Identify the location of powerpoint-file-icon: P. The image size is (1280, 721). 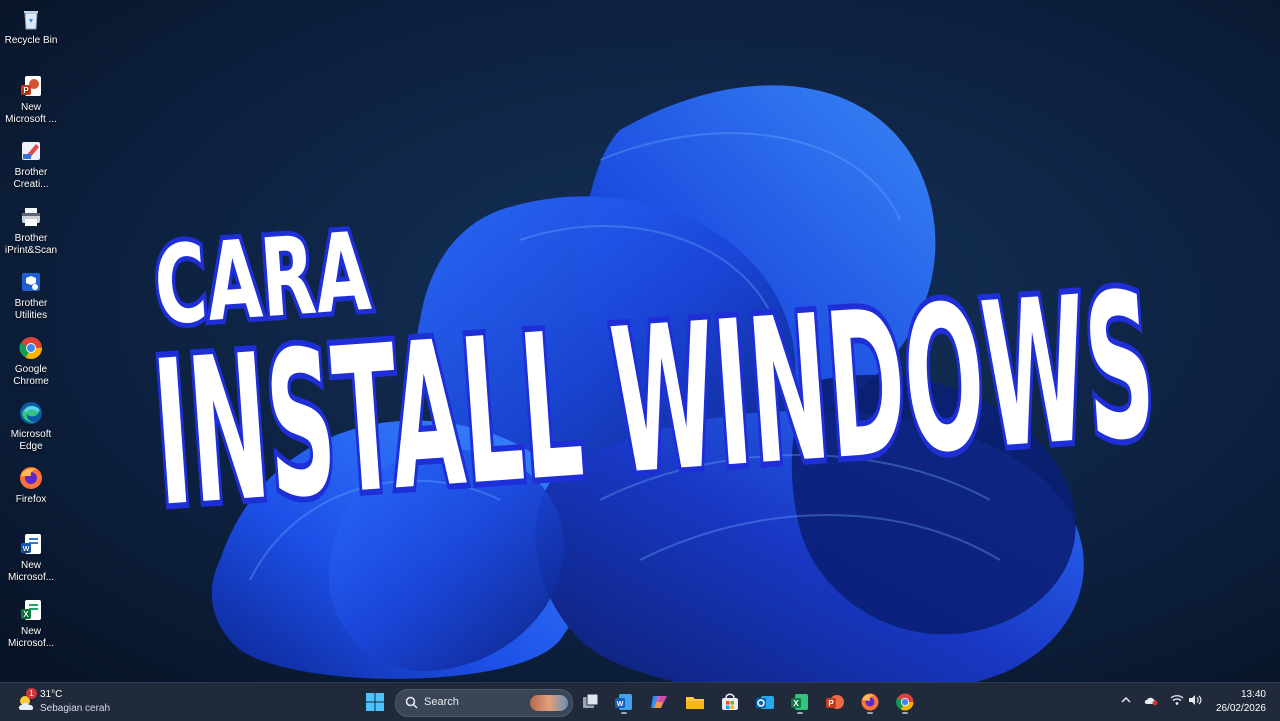
(31, 86).